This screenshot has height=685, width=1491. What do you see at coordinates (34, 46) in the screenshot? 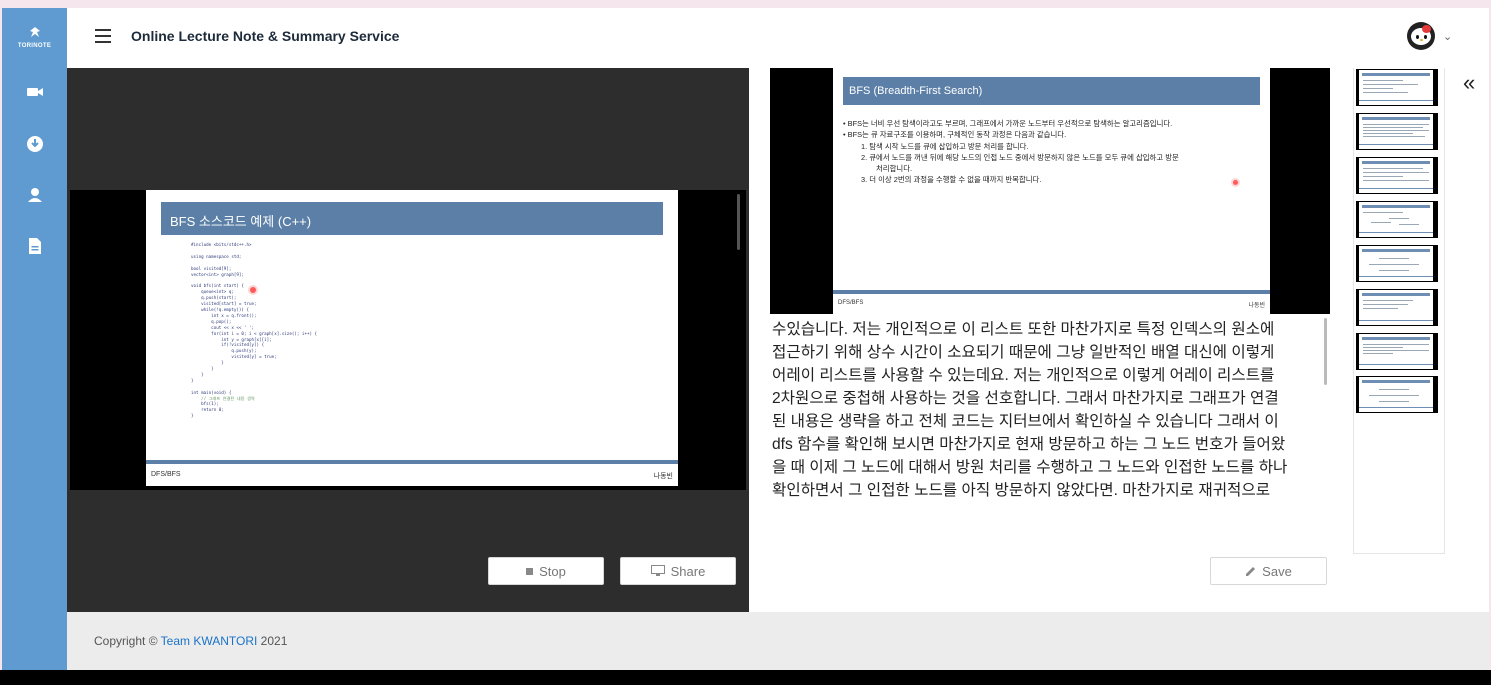
I see `logo-text: TORINOTE` at bounding box center [34, 46].